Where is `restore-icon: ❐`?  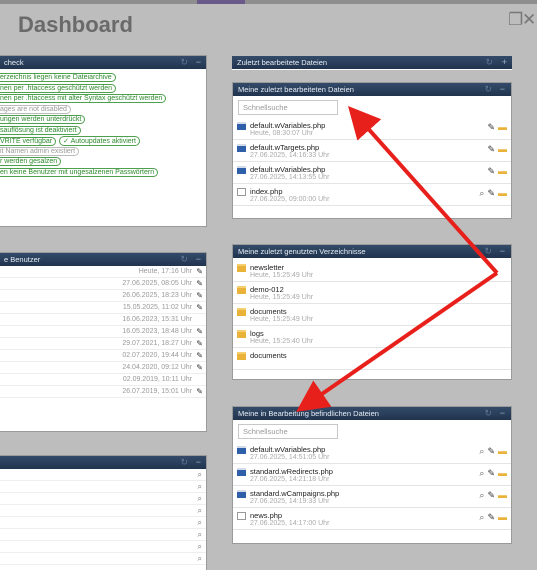
restore-icon: ❐ is located at coordinates (515, 20).